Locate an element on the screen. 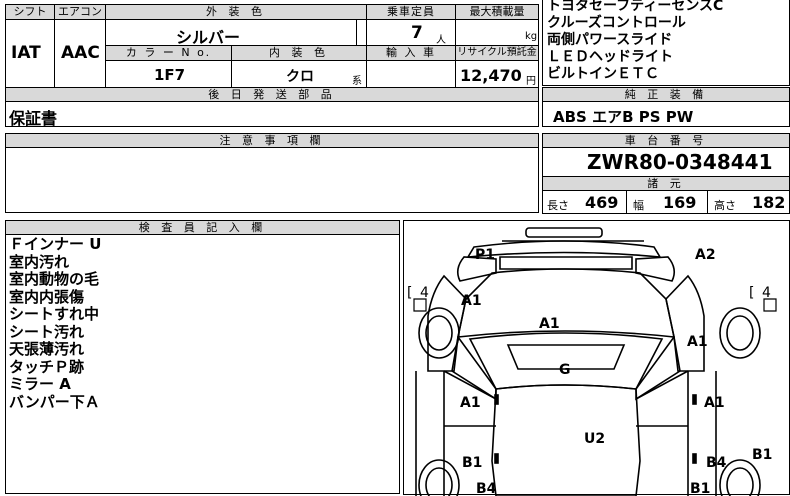  label-b4-right: B4 is located at coordinates (716, 463).